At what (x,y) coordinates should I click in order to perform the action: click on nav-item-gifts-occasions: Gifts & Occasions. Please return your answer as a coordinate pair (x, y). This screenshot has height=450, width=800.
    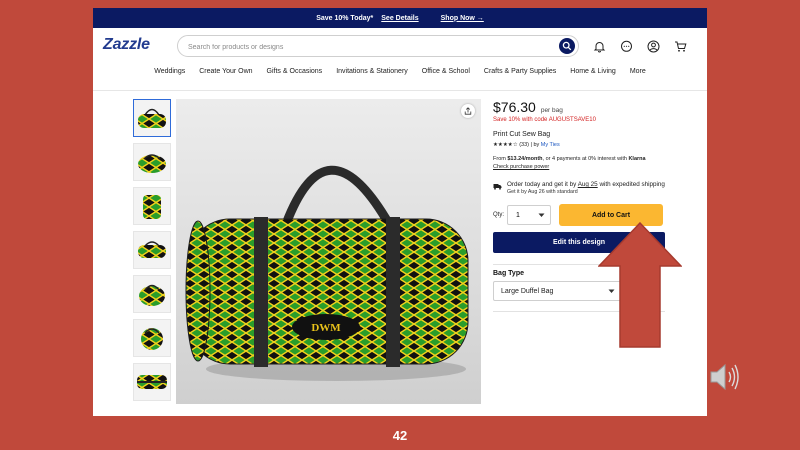
    Looking at the image, I should click on (295, 75).